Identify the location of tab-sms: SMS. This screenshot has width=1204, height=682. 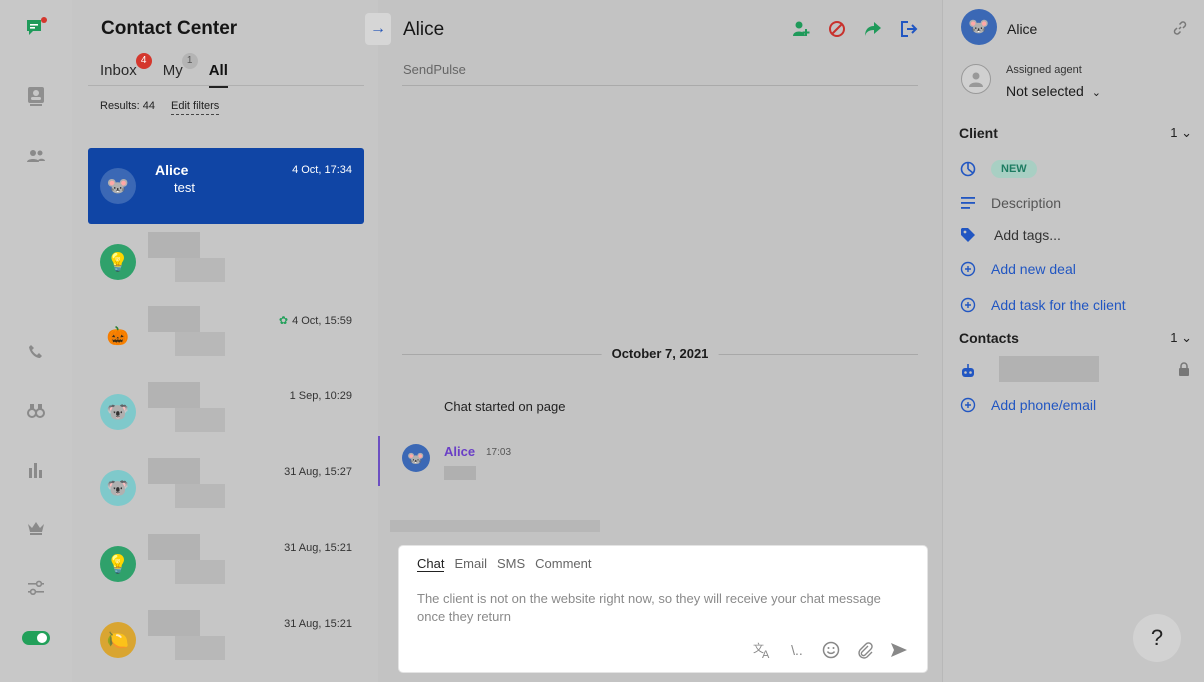
(511, 564).